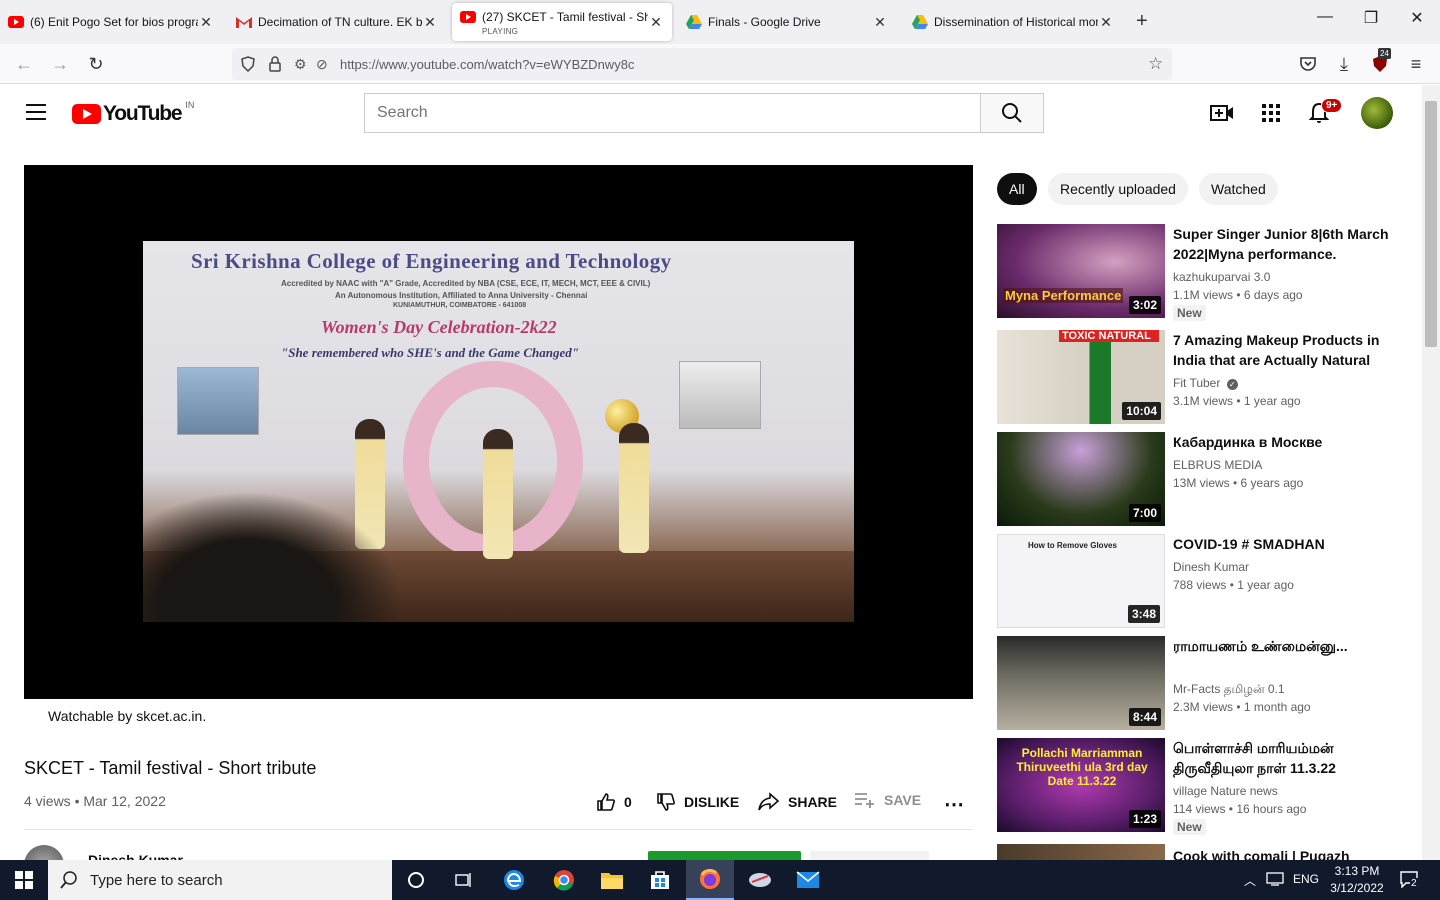 The image size is (1440, 900). Describe the element at coordinates (1081, 479) in the screenshot. I see `video-thumbnail: 7:00` at that location.